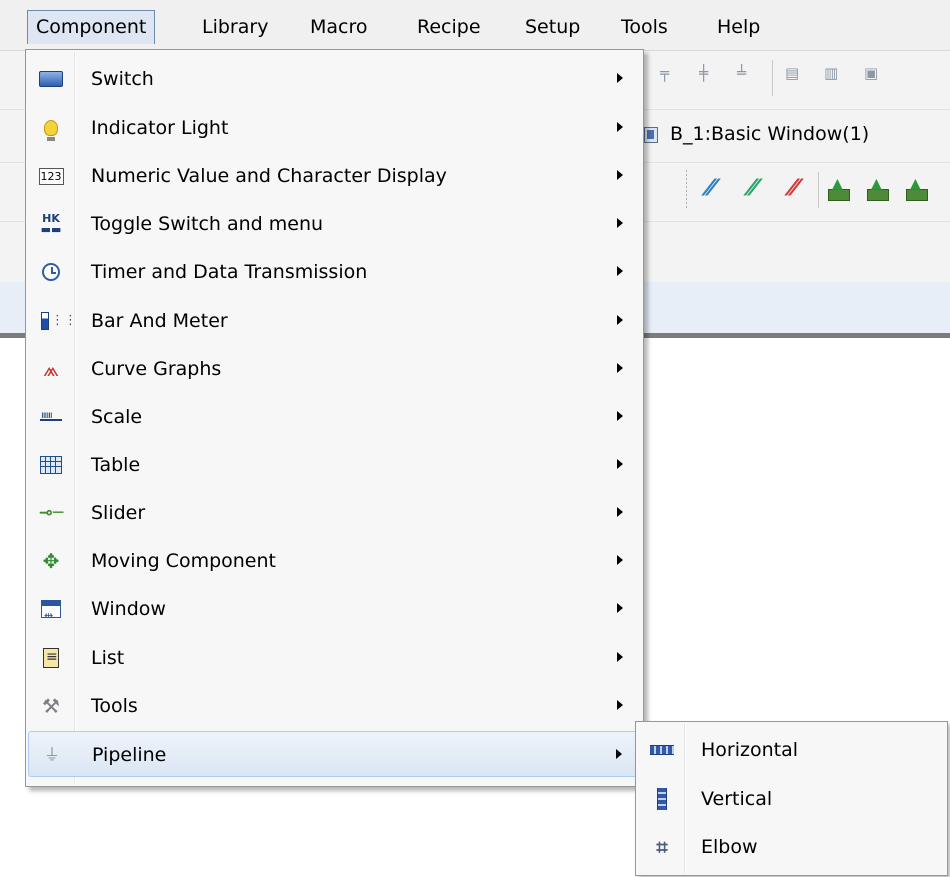 This screenshot has width=950, height=877. What do you see at coordinates (91, 27) in the screenshot?
I see `menu-component: Component` at bounding box center [91, 27].